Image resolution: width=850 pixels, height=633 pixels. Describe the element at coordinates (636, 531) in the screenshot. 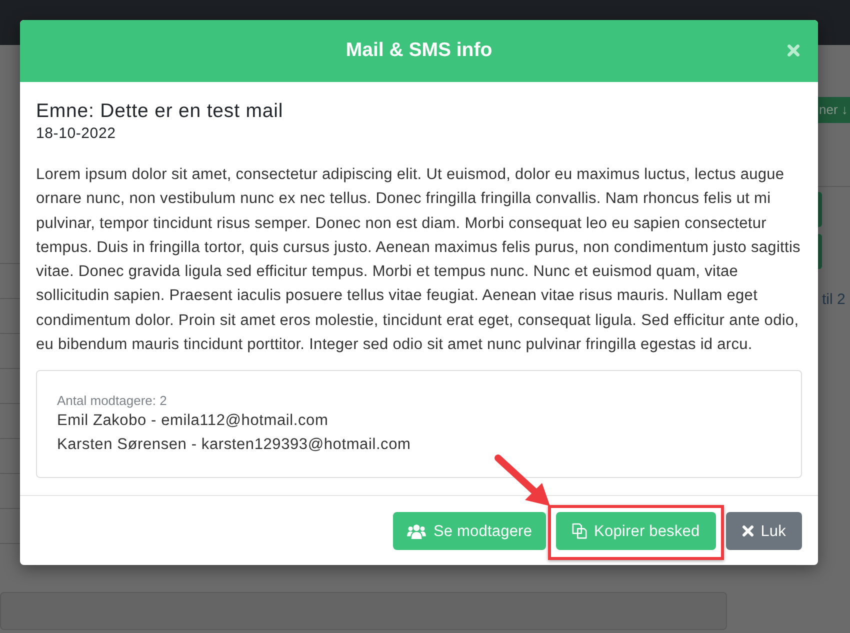

I see `copy-message-button: Kopirer besked` at that location.